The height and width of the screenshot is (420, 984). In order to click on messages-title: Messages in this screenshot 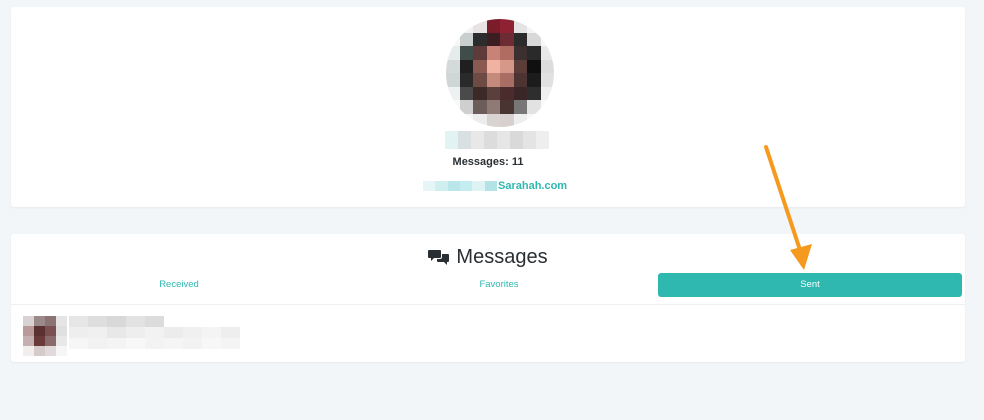, I will do `click(502, 256)`.